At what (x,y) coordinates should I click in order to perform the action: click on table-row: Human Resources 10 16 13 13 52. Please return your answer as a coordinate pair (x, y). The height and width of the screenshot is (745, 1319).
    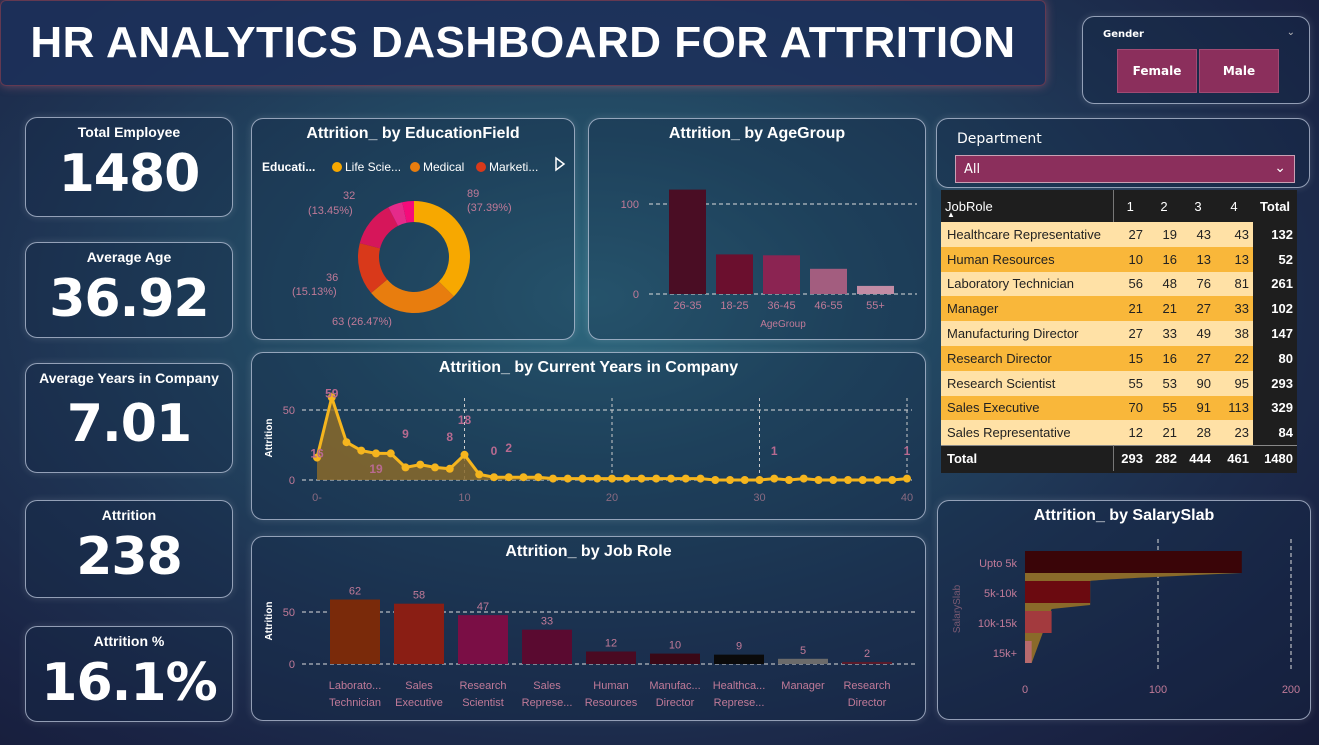
    Looking at the image, I should click on (1119, 259).